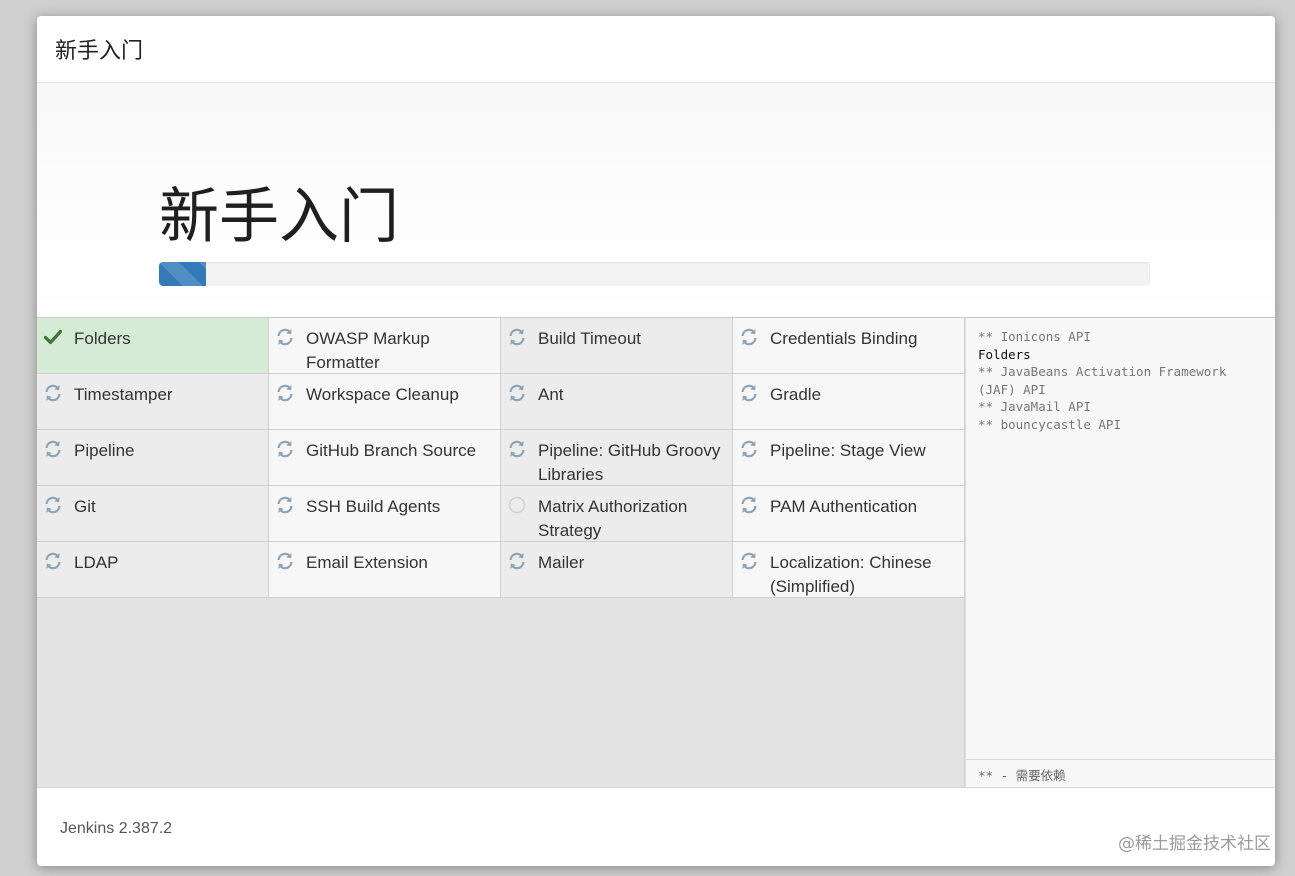 The width and height of the screenshot is (1295, 876). I want to click on log-line: ** Ionicons API, so click(1034, 336).